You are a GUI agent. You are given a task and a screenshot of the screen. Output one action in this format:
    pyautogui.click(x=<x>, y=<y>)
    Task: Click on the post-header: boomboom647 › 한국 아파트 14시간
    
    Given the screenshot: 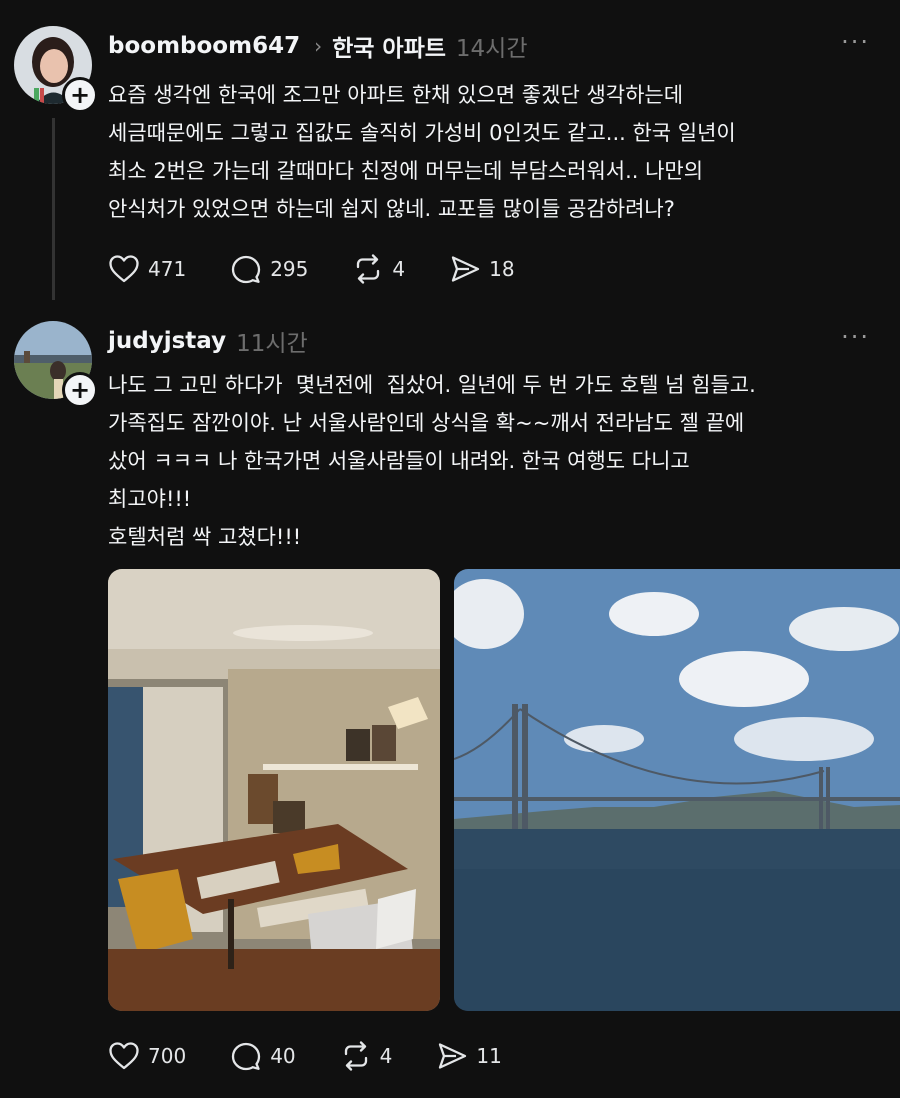 What is the action you would take?
    pyautogui.click(x=317, y=46)
    